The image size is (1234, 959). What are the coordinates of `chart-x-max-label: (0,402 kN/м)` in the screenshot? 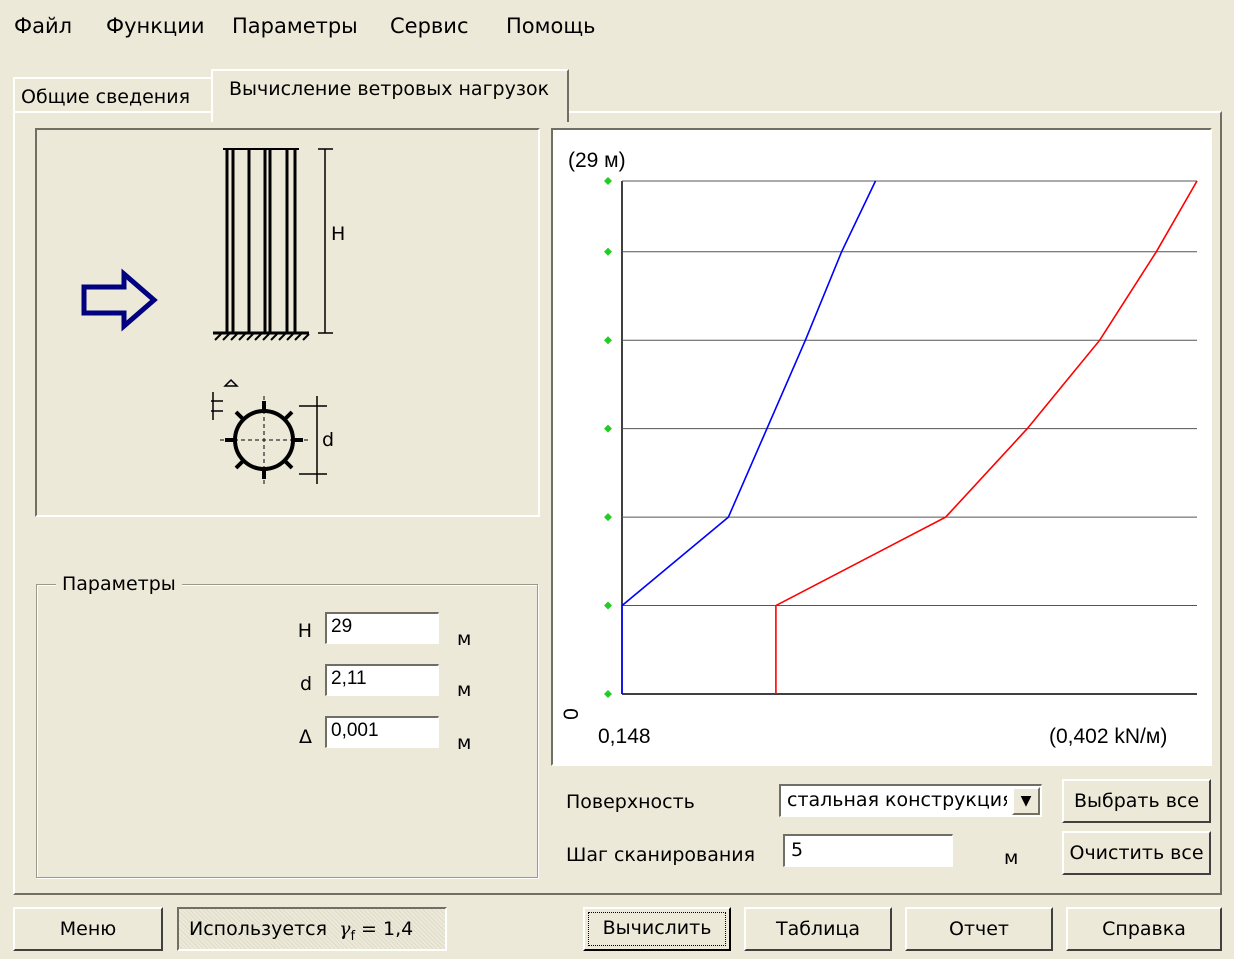 It's located at (1108, 736).